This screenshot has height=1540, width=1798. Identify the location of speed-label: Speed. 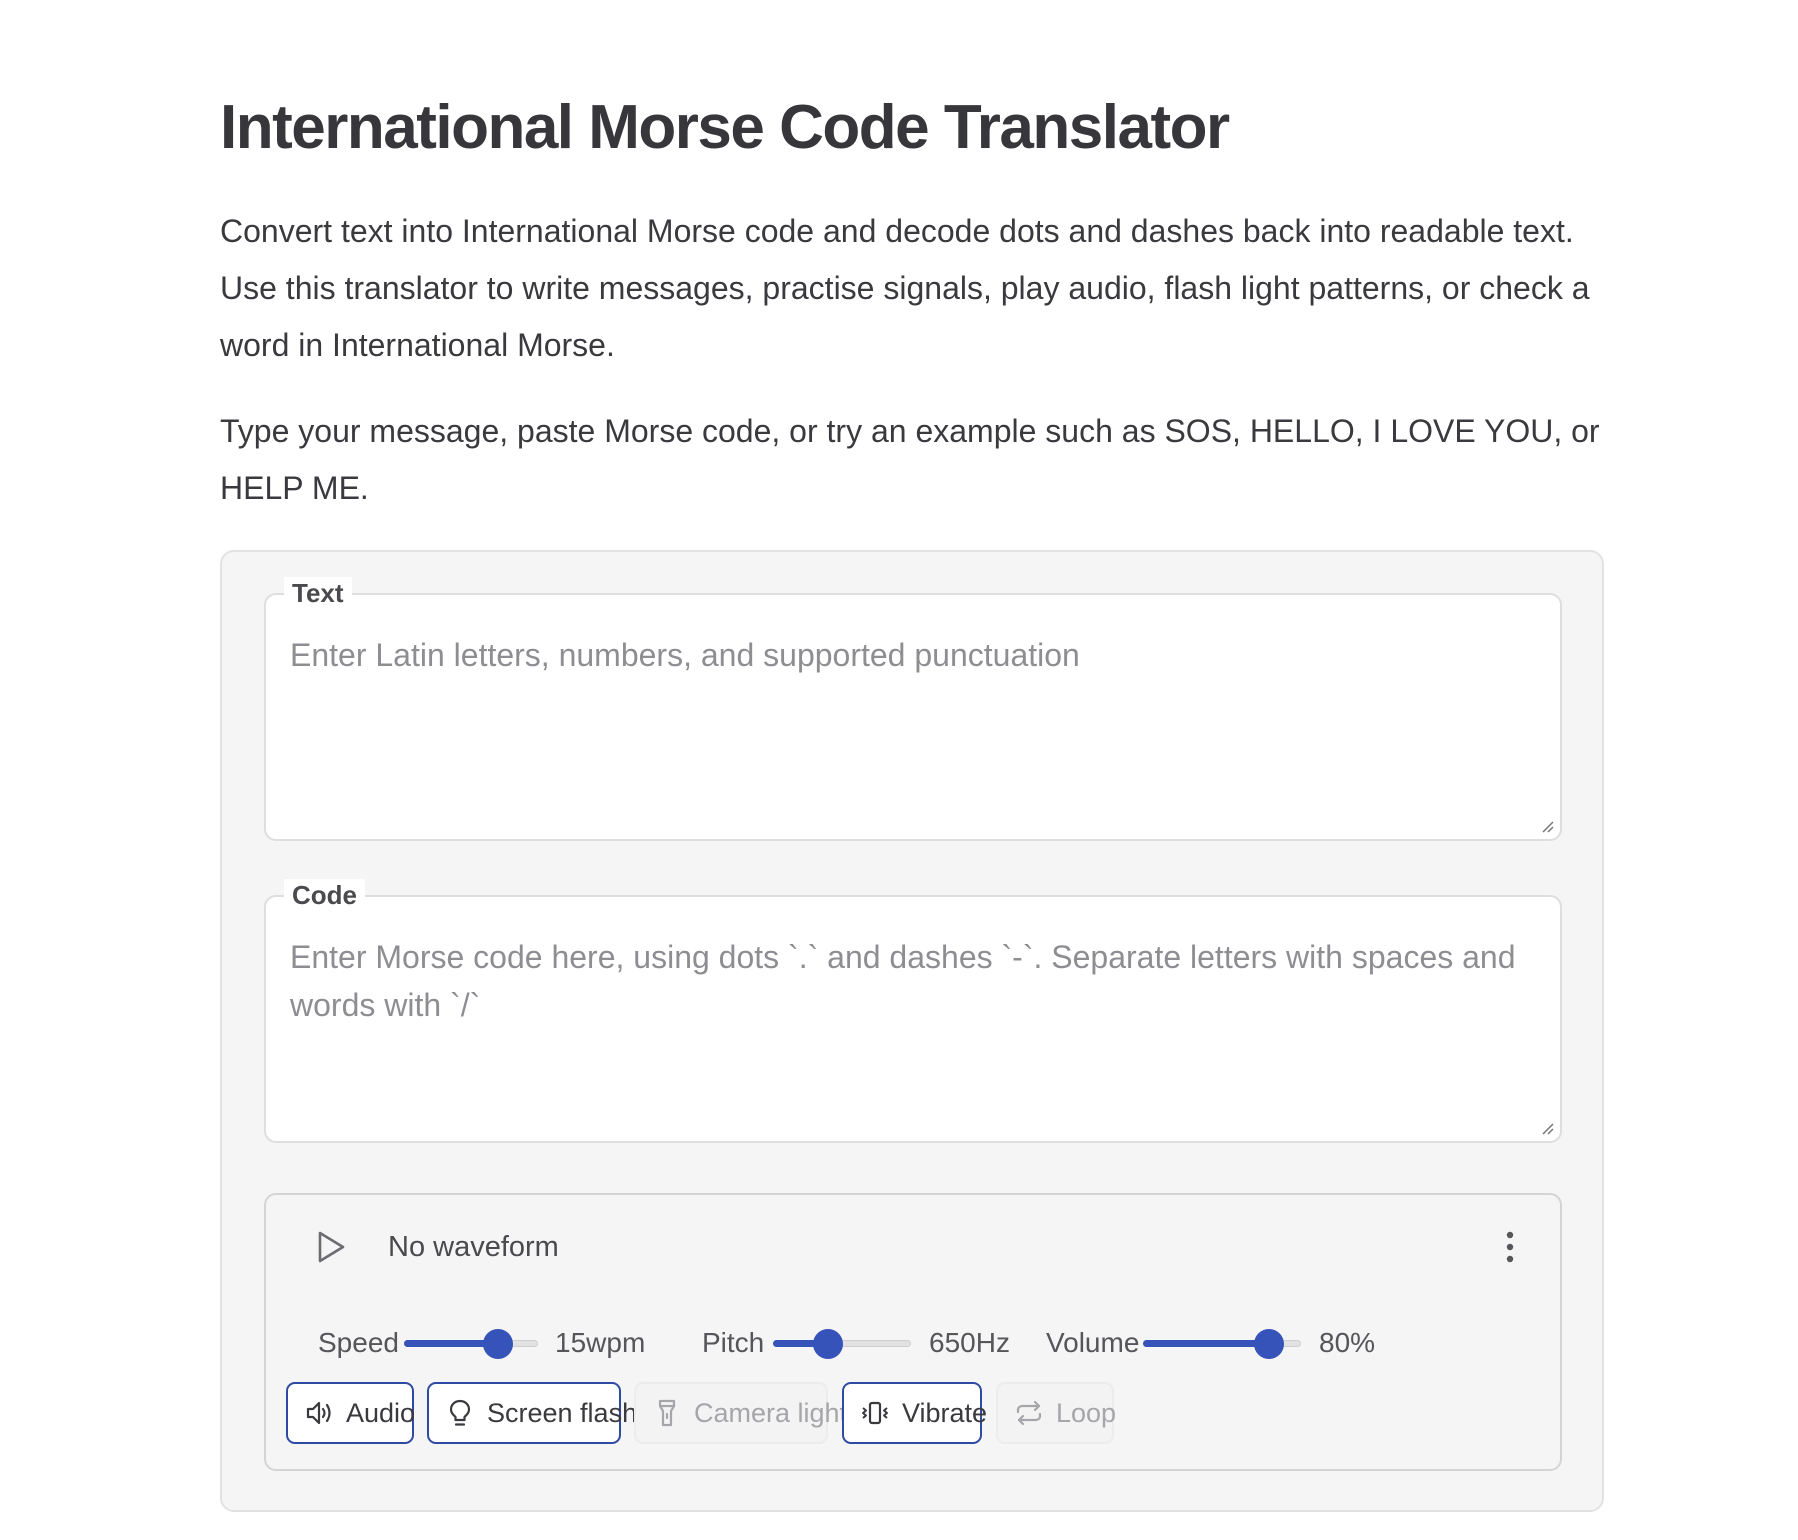
(358, 1342).